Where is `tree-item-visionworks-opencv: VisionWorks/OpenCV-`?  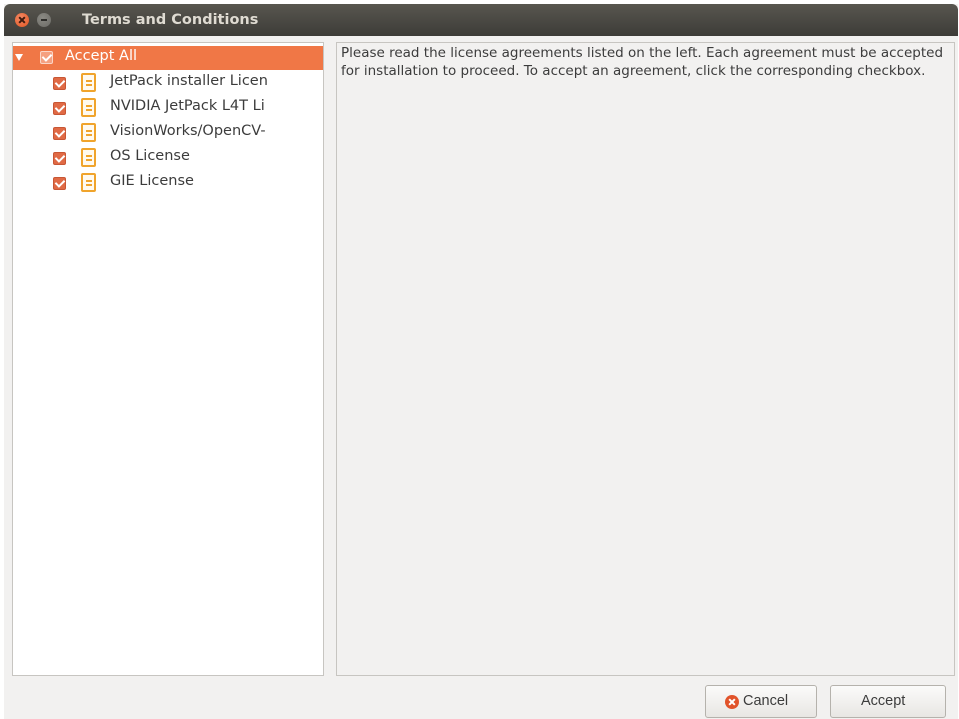 tree-item-visionworks-opencv: VisionWorks/OpenCV- is located at coordinates (168, 133).